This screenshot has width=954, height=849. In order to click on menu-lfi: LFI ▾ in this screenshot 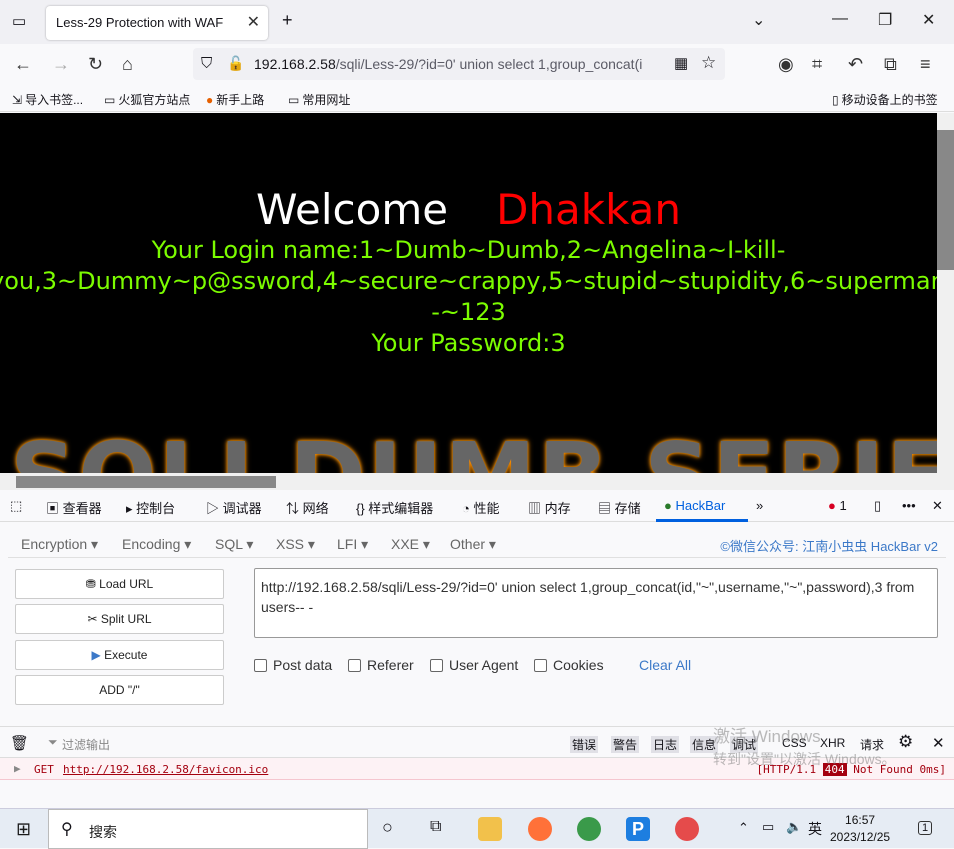, I will do `click(352, 544)`.